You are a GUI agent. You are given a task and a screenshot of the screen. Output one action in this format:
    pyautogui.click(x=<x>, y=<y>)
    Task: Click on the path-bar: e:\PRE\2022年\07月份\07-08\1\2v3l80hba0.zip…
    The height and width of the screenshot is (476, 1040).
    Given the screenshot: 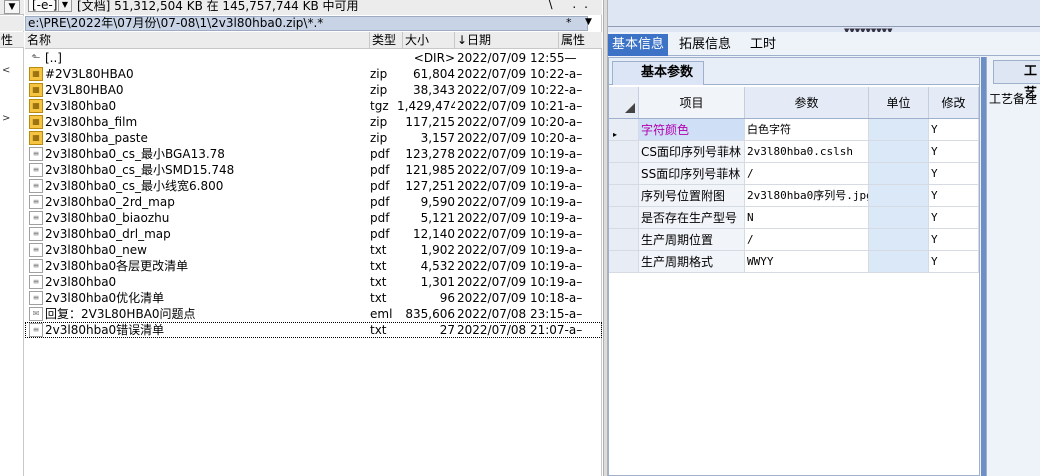 What is the action you would take?
    pyautogui.click(x=306, y=23)
    